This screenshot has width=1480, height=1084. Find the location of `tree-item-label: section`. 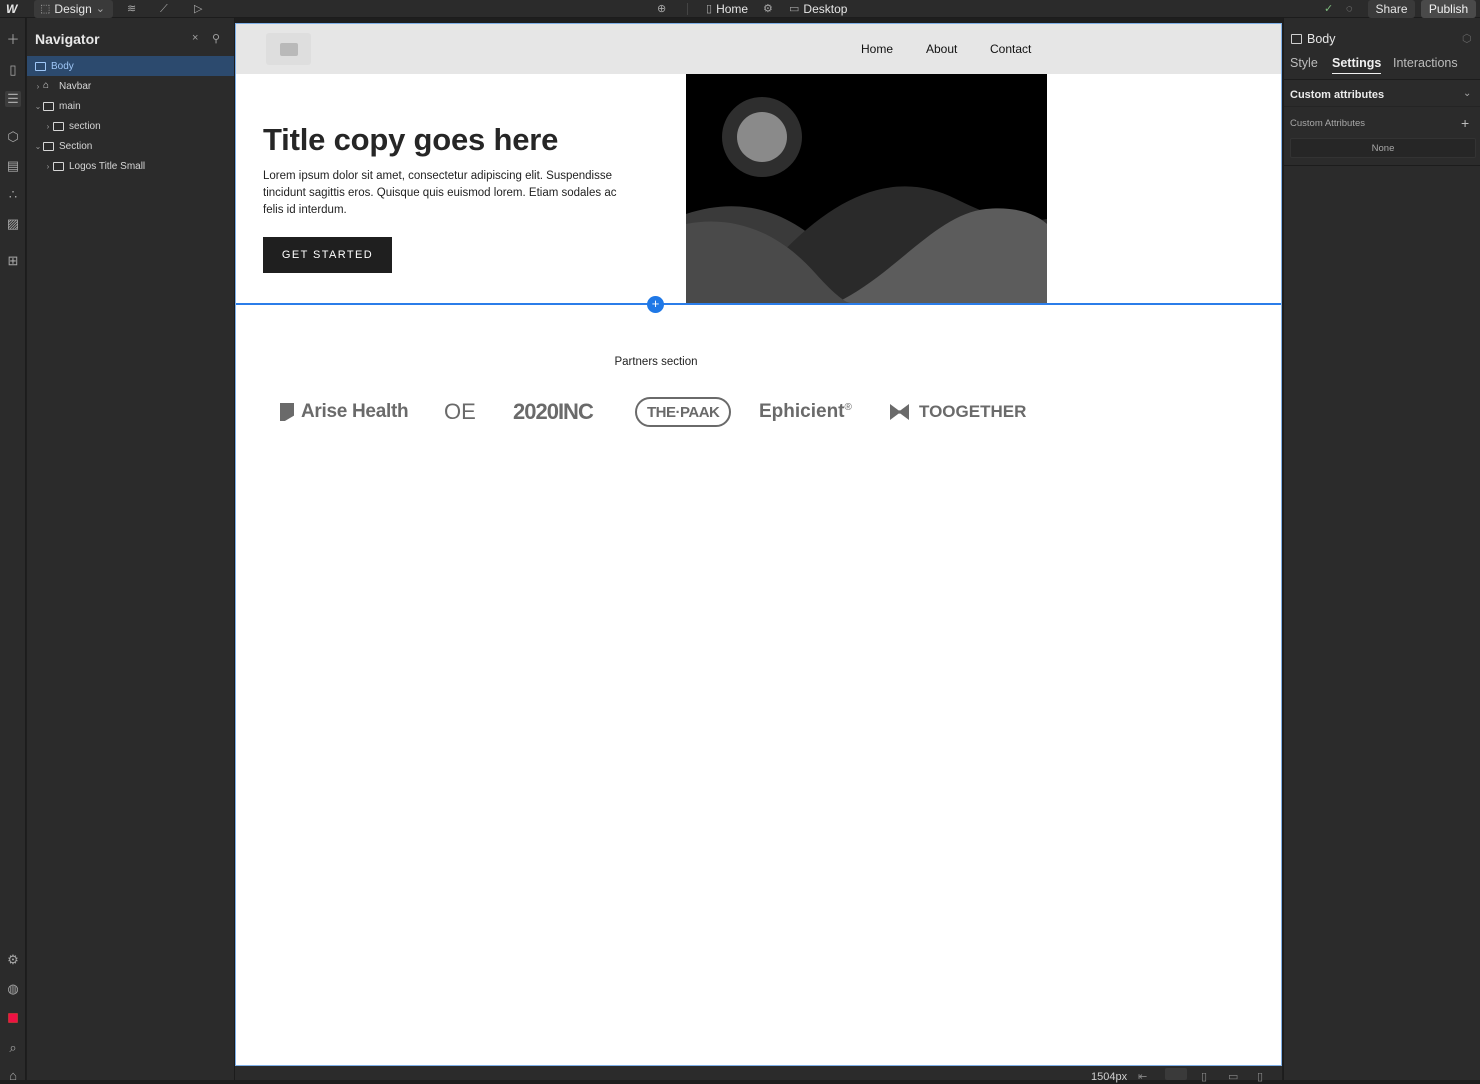

tree-item-label: section is located at coordinates (85, 126).